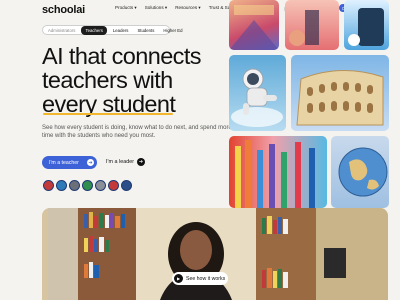 The width and height of the screenshot is (400, 300). I want to click on tab-students: Students, so click(145, 30).